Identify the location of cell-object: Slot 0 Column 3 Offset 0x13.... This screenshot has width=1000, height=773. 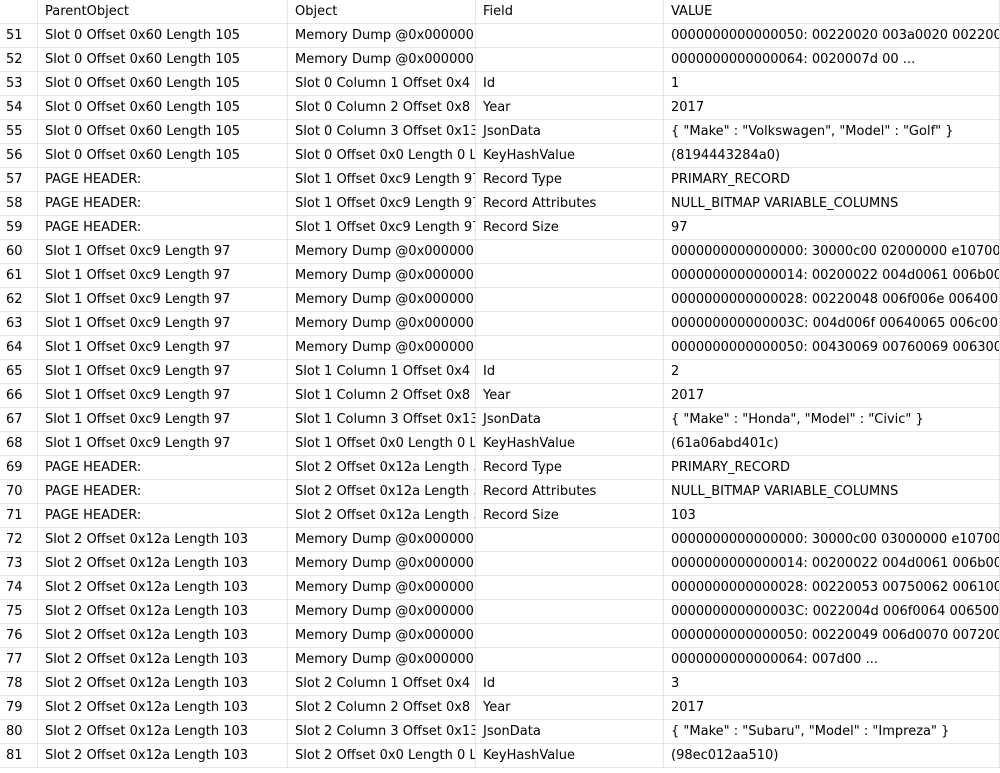
(382, 131).